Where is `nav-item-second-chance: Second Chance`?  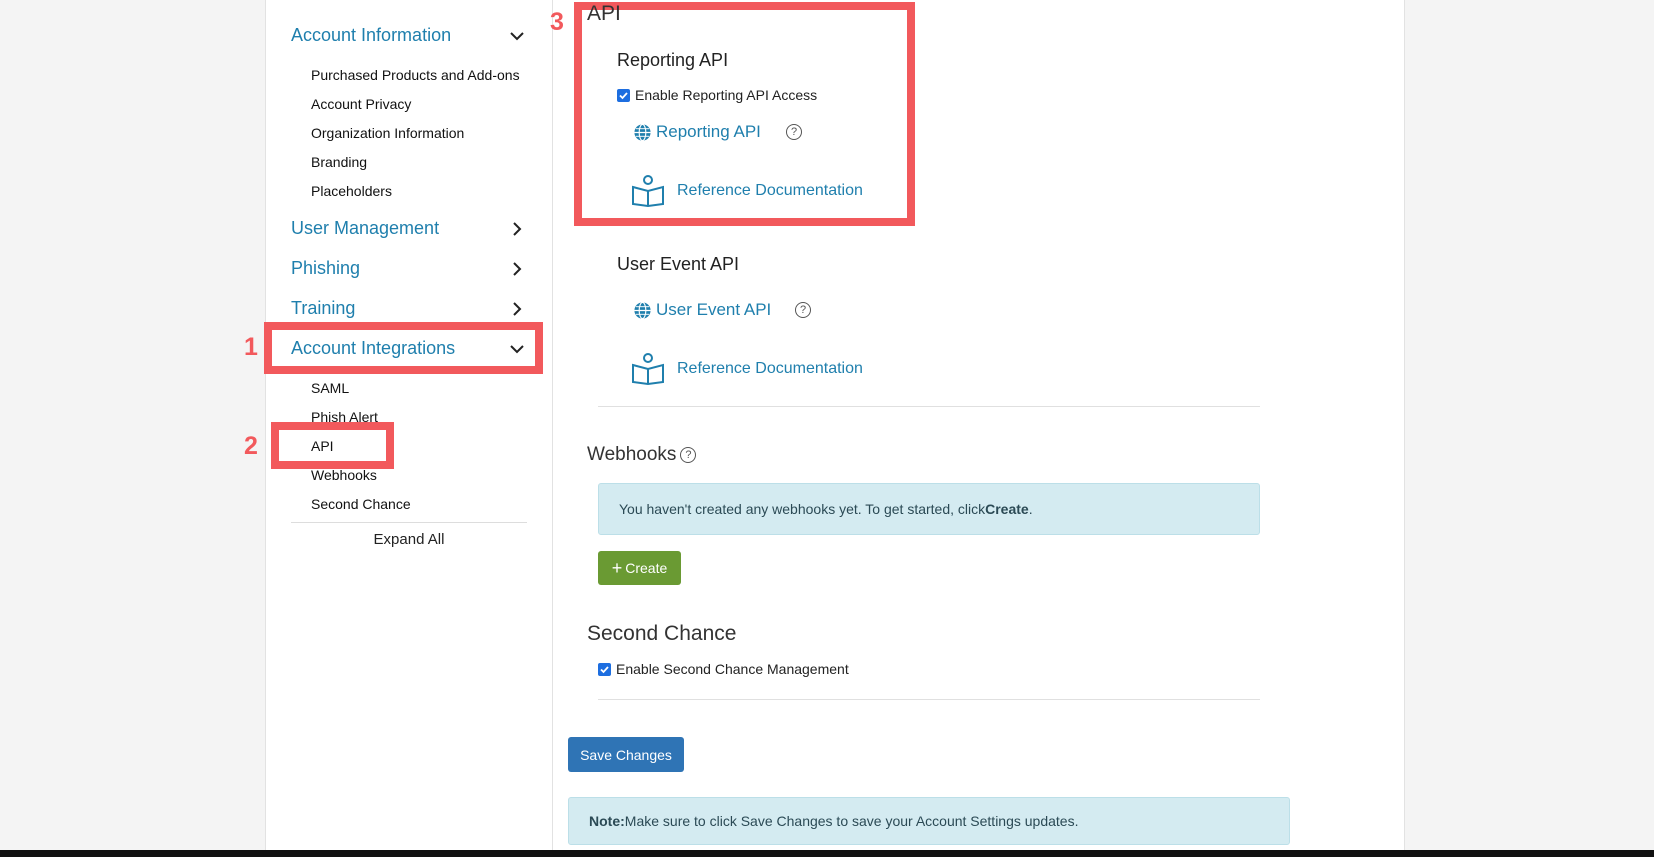
nav-item-second-chance: Second Chance is located at coordinates (361, 504).